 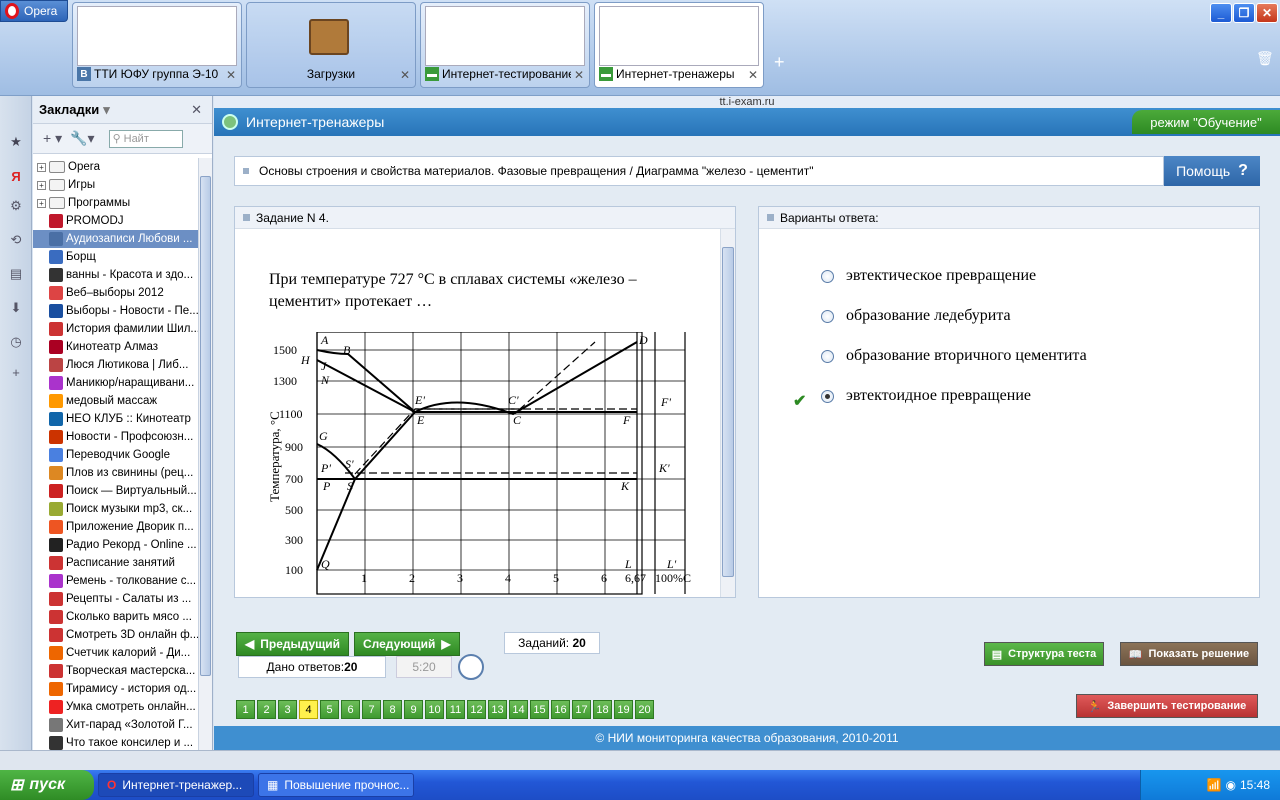 I want to click on bookmarks-star-icon: ★, so click(x=16, y=142).